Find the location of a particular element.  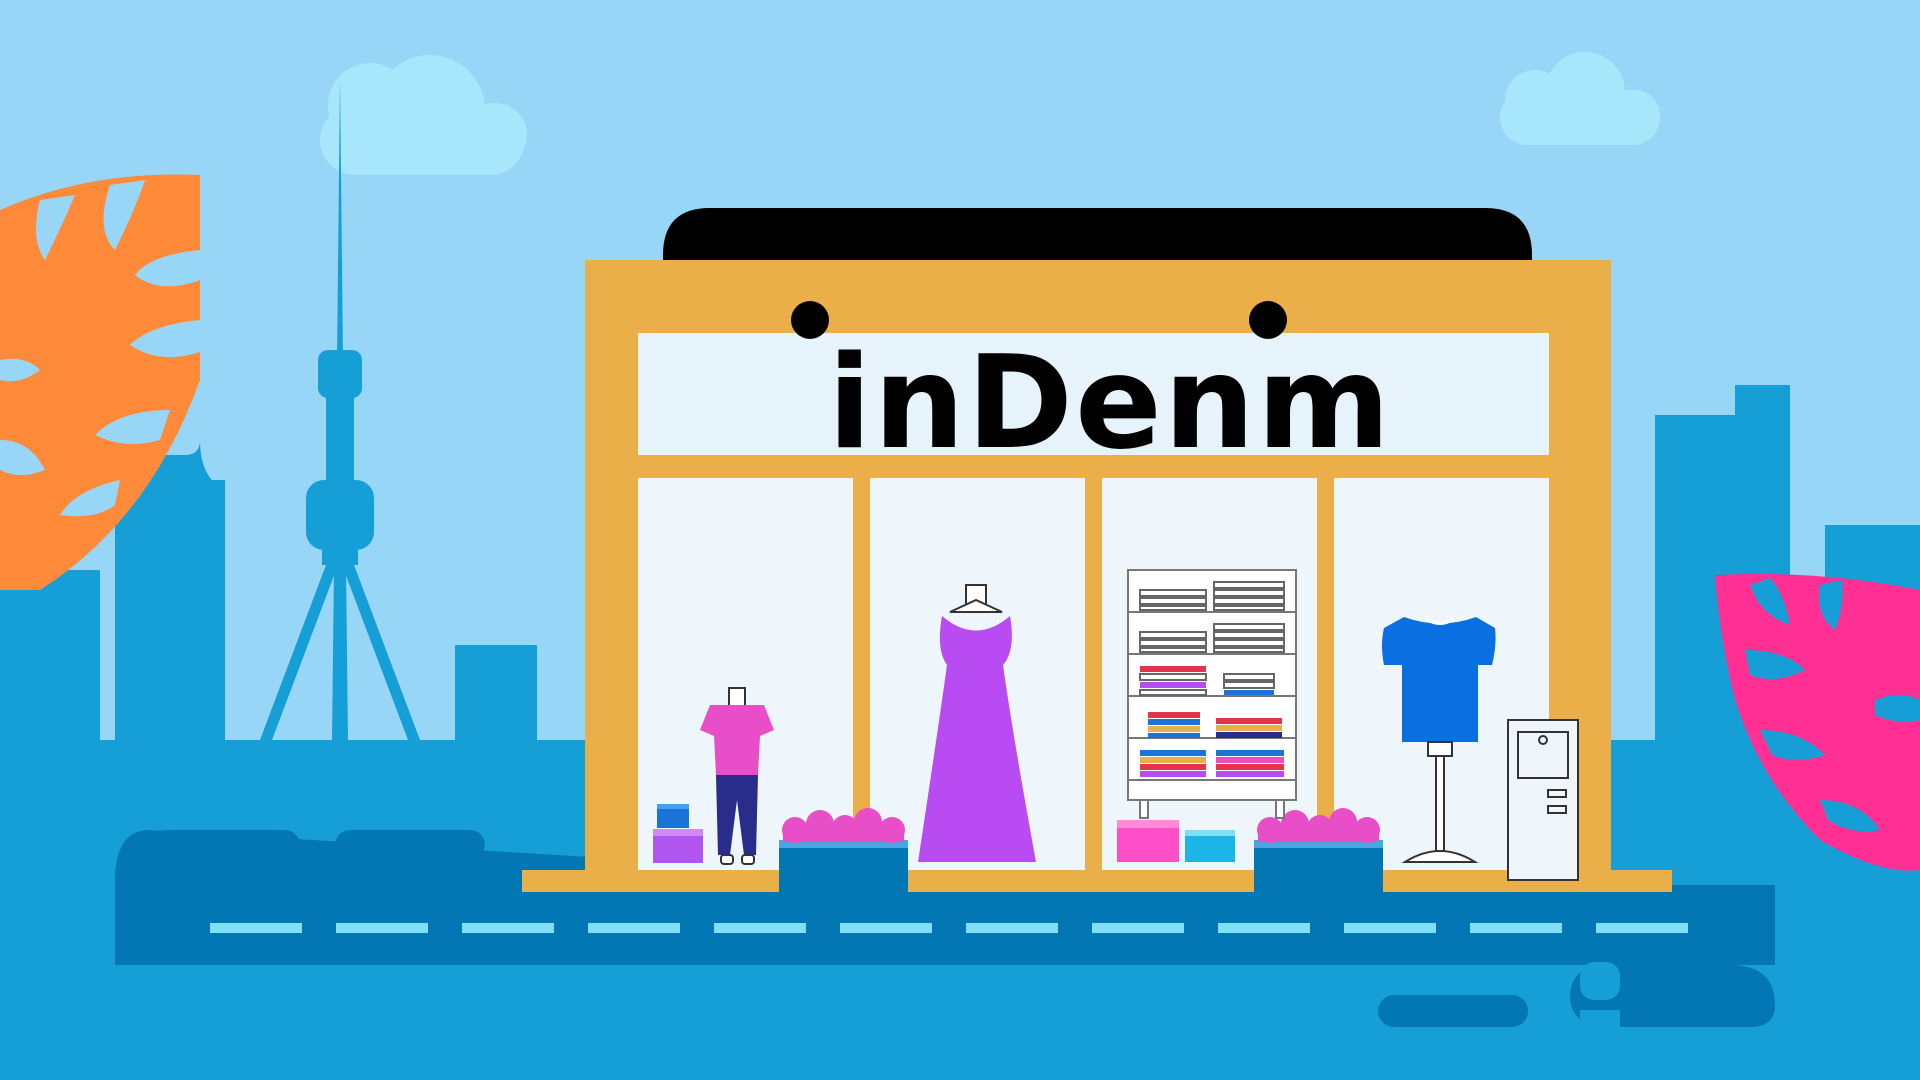

store-sign-text: inDenm is located at coordinates (1110, 403).